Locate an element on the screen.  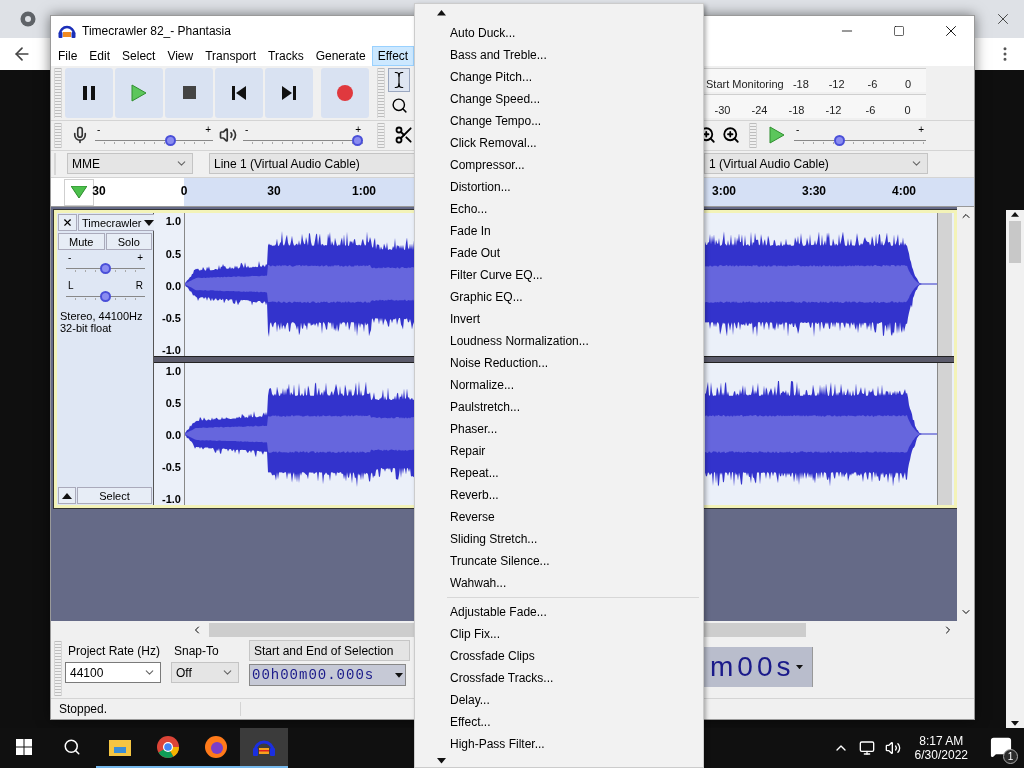
status-text: Stopped. is located at coordinates (146, 709).